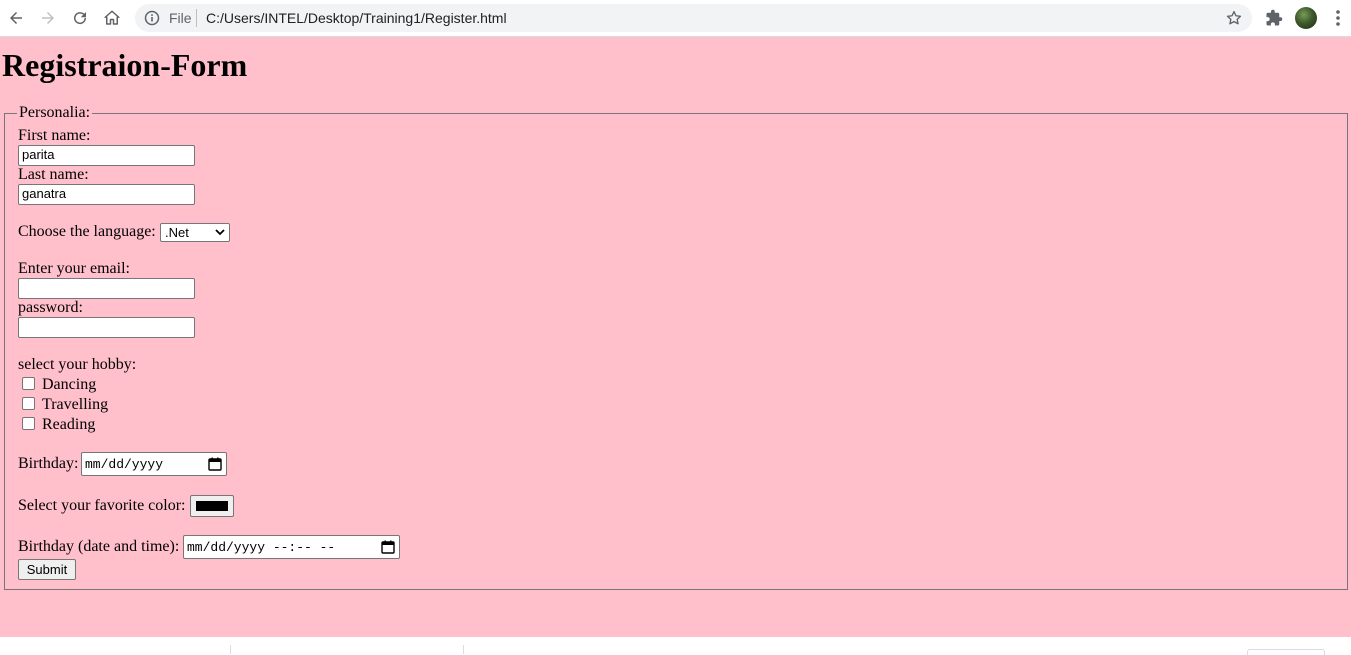 This screenshot has width=1351, height=655. What do you see at coordinates (180, 18) in the screenshot?
I see `scheme-label: File` at bounding box center [180, 18].